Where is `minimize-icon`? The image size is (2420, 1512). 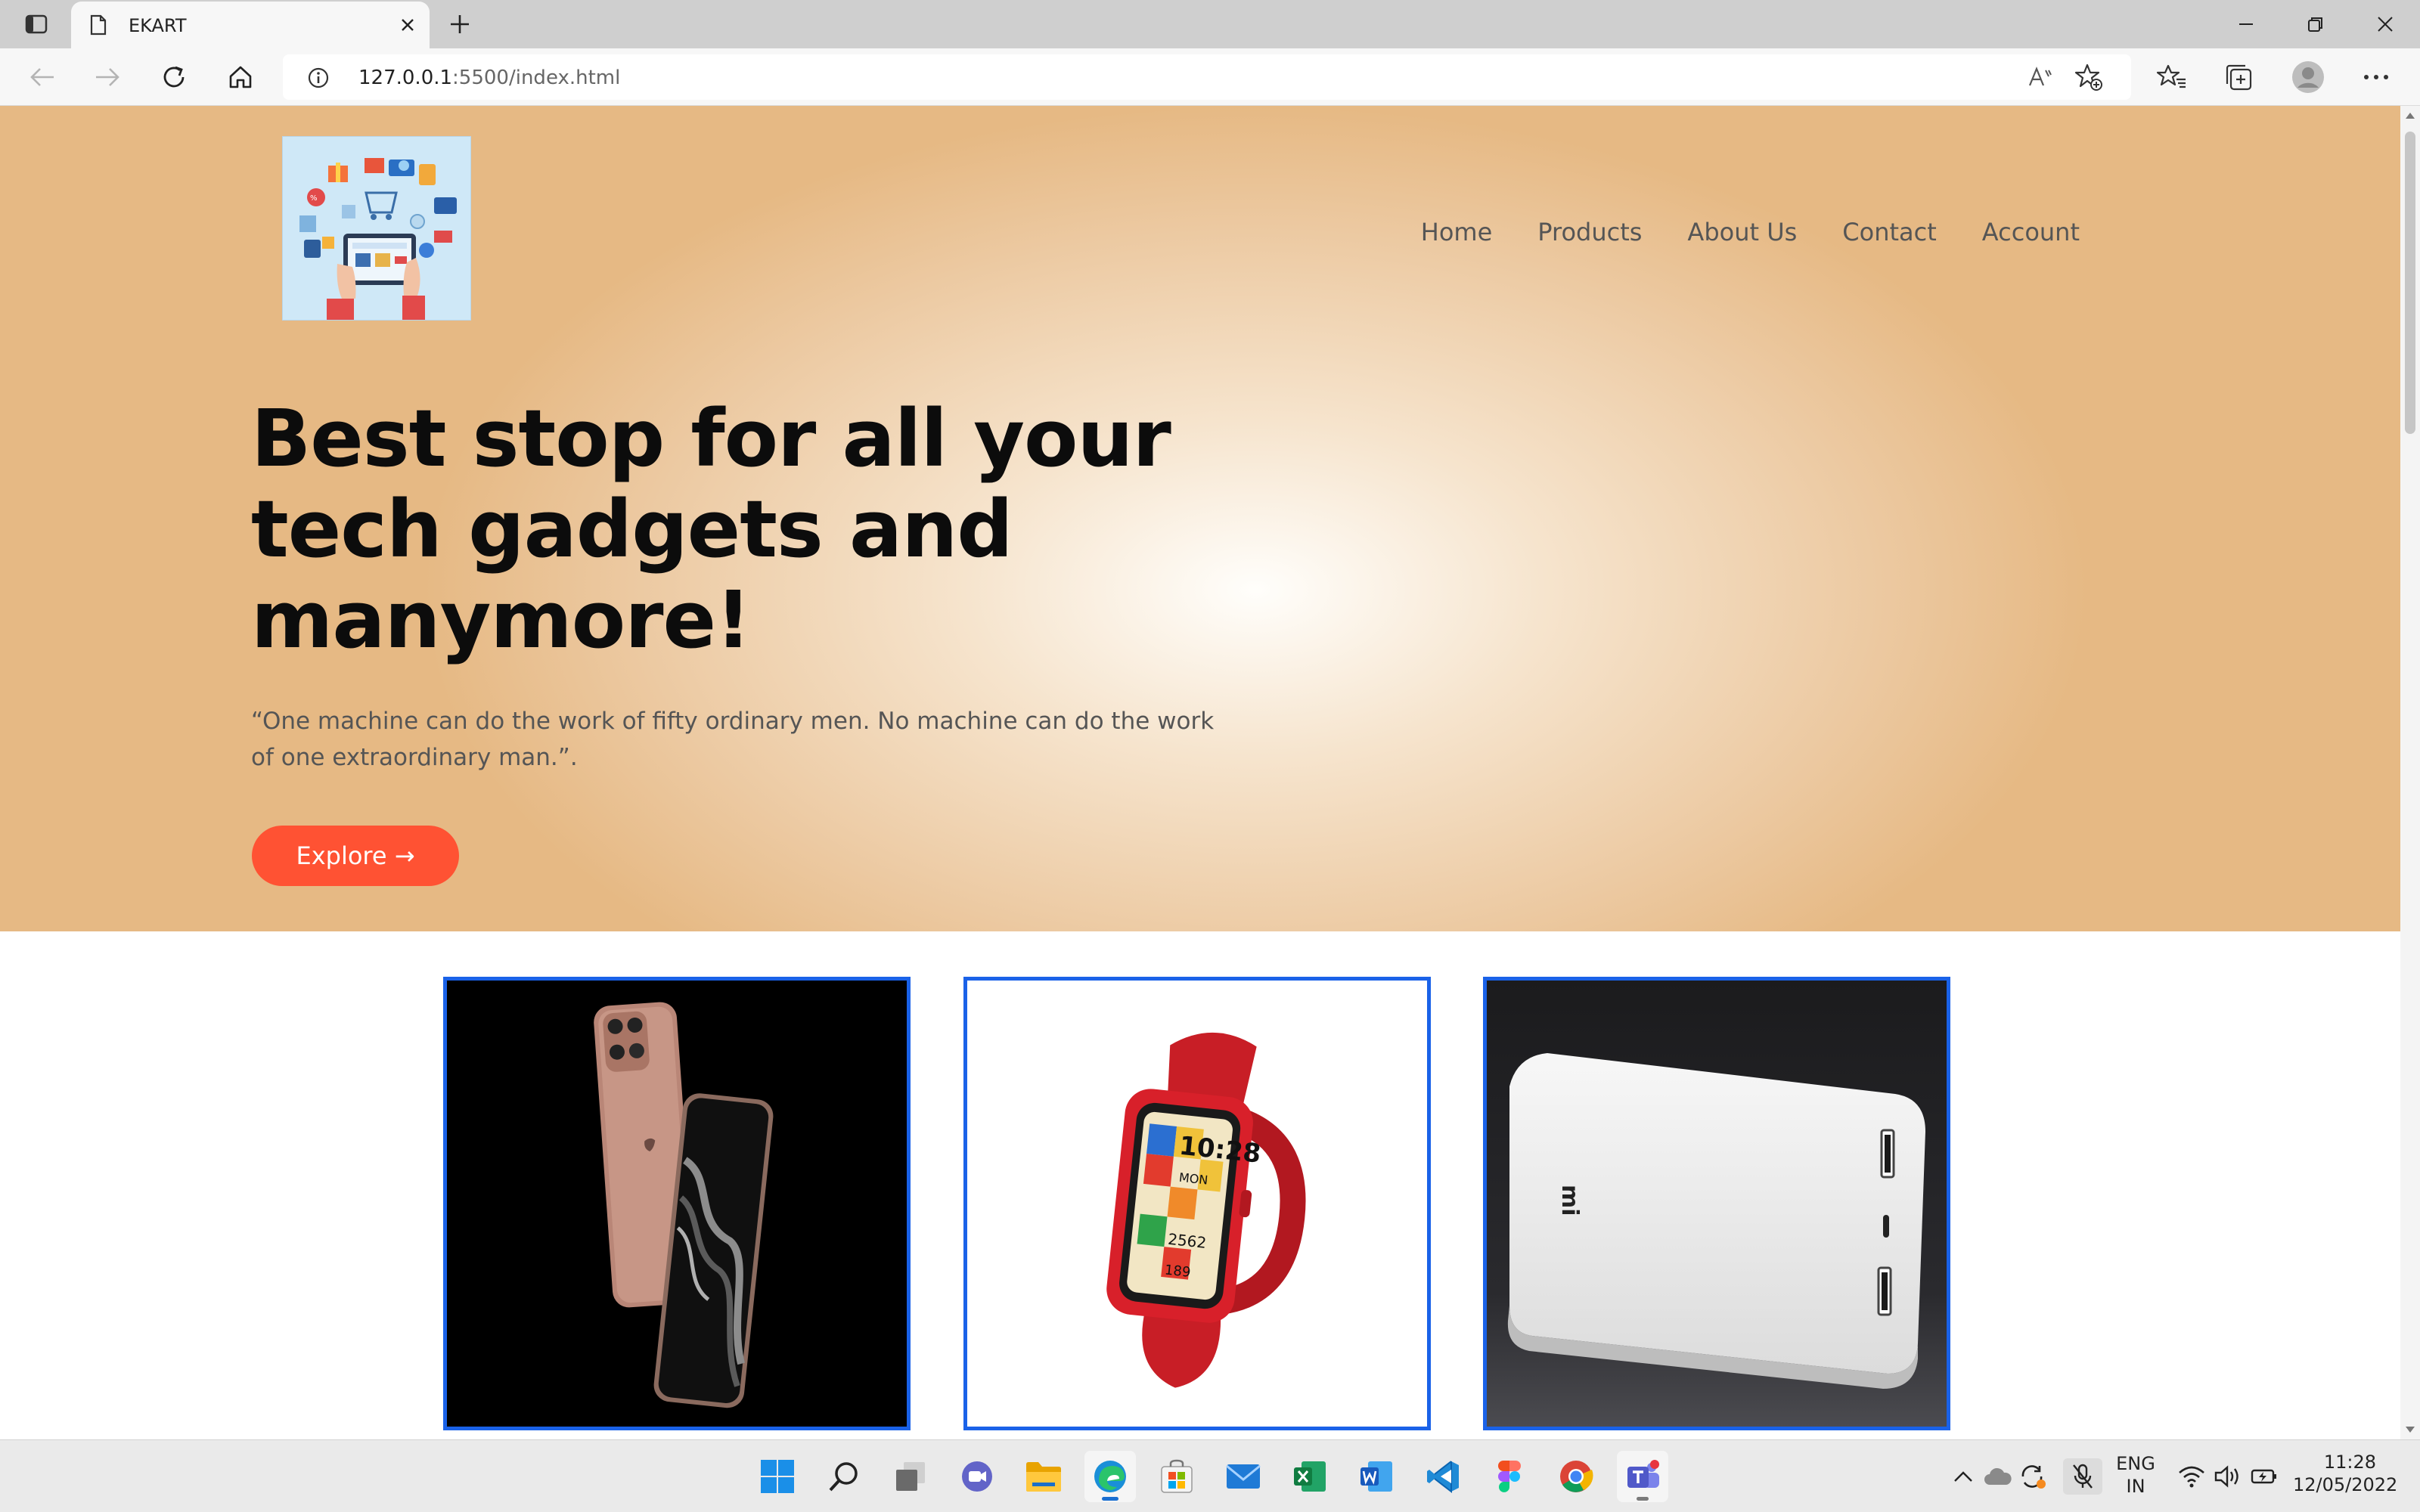 minimize-icon is located at coordinates (2246, 24).